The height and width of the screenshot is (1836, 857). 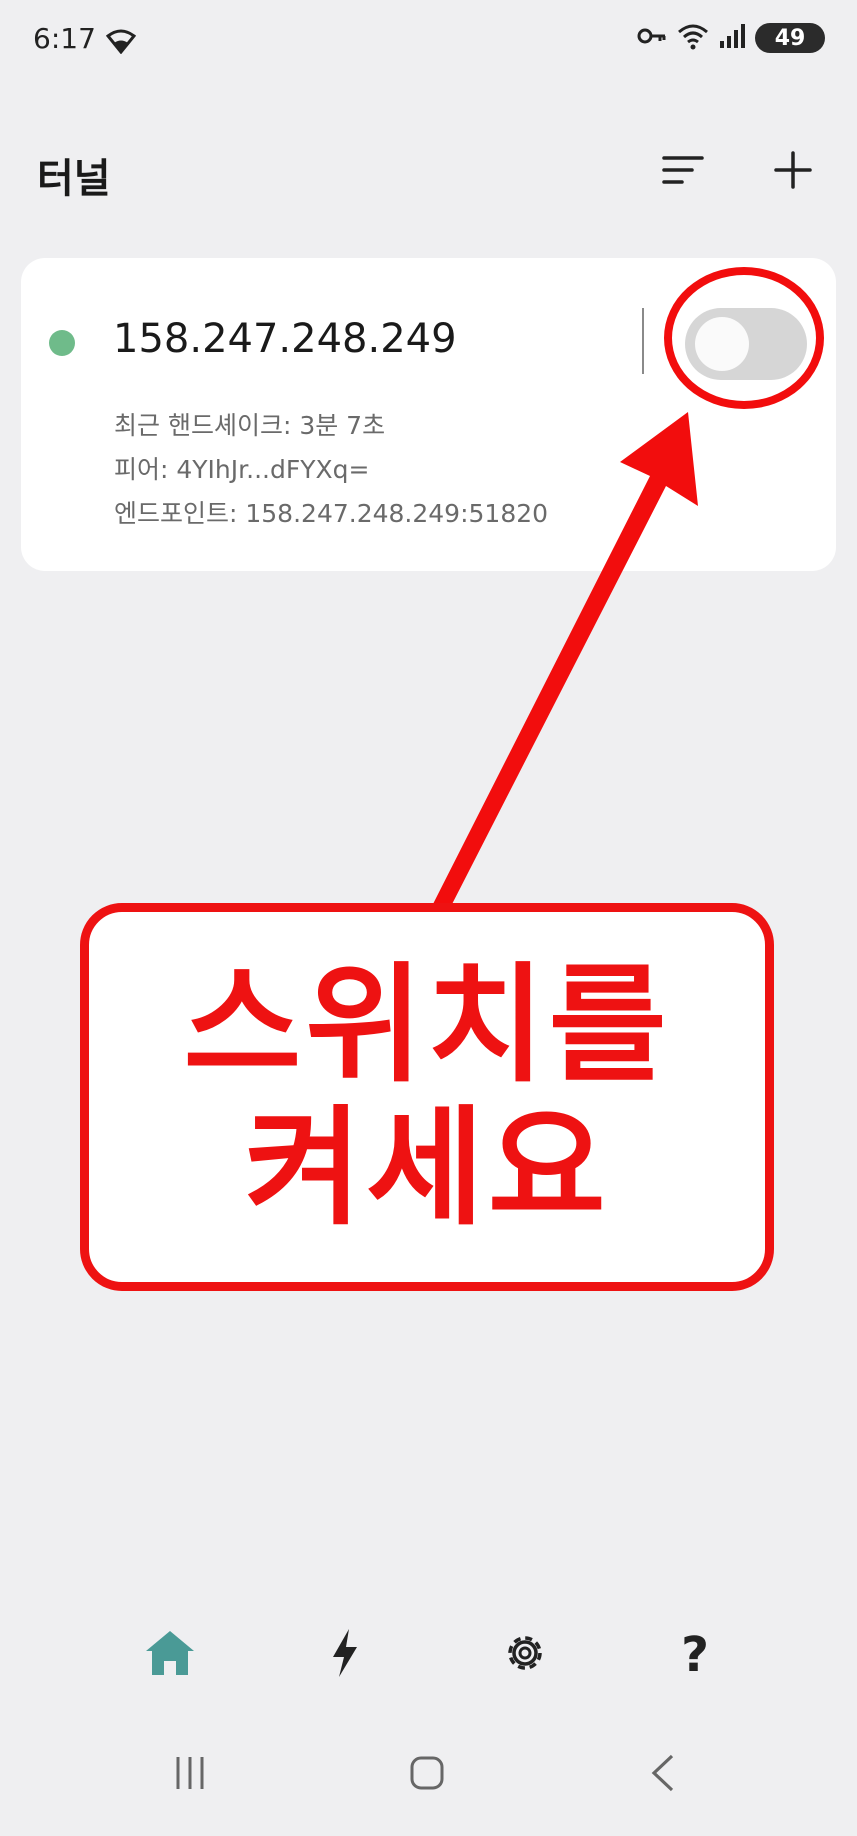 I want to click on help-icon: ?, so click(x=695, y=1655).